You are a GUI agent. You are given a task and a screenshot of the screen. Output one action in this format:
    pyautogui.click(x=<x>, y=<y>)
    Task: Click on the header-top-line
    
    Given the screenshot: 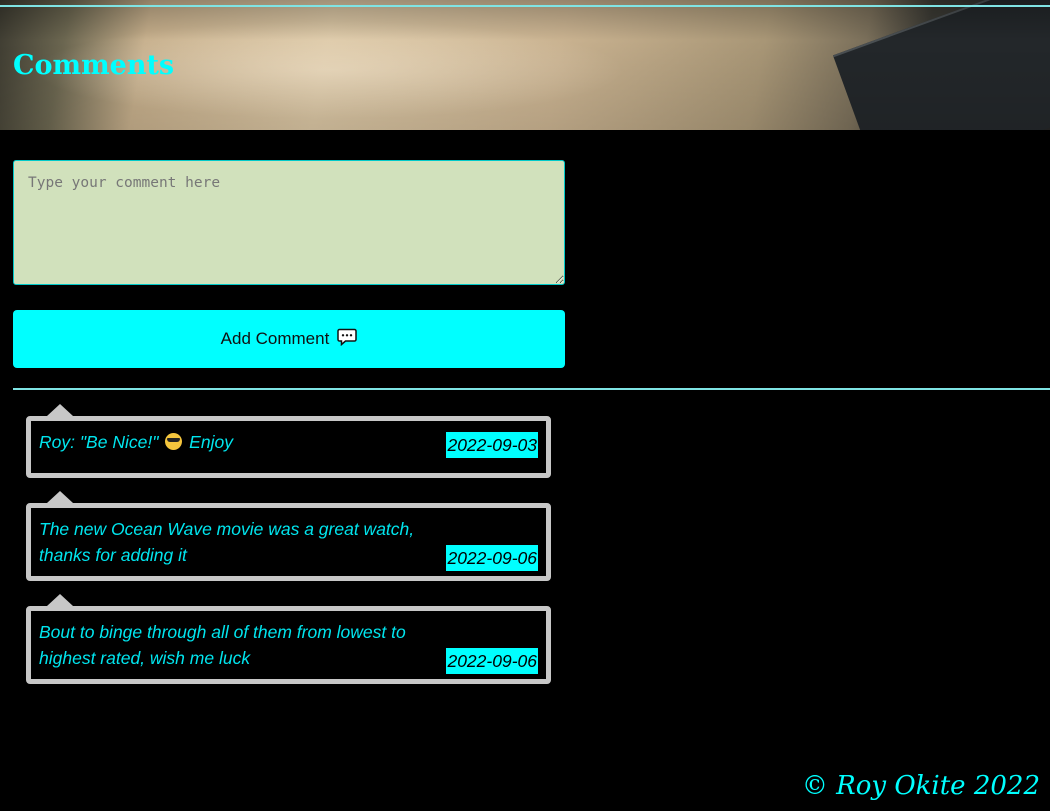 What is the action you would take?
    pyautogui.click(x=525, y=6)
    